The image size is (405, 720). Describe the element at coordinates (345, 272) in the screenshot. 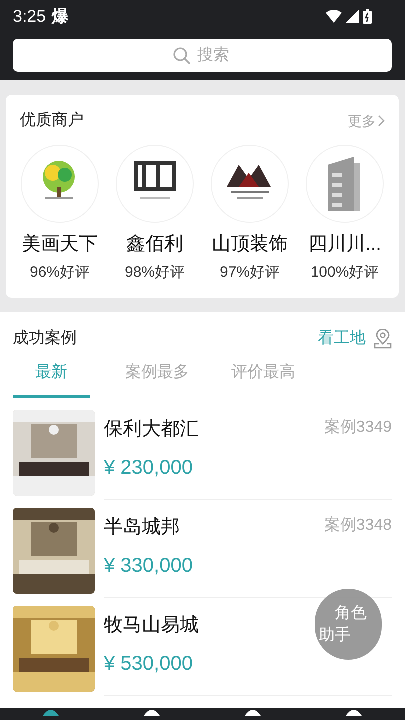

I see `merchant-rating: 100%好评` at that location.